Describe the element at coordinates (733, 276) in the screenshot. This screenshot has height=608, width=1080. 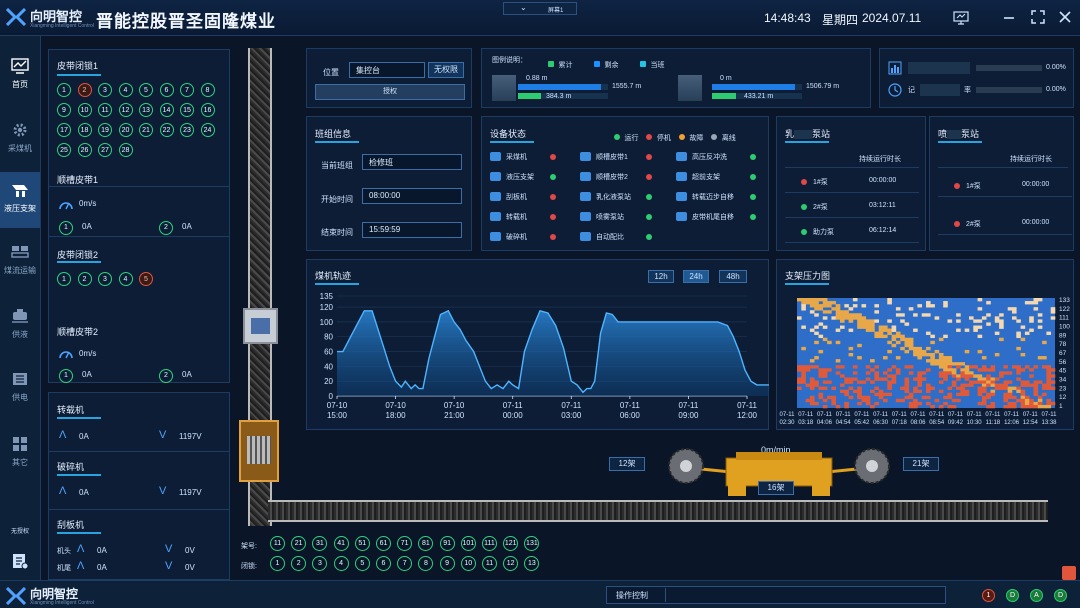
I see `range-48h-button: 48h` at that location.